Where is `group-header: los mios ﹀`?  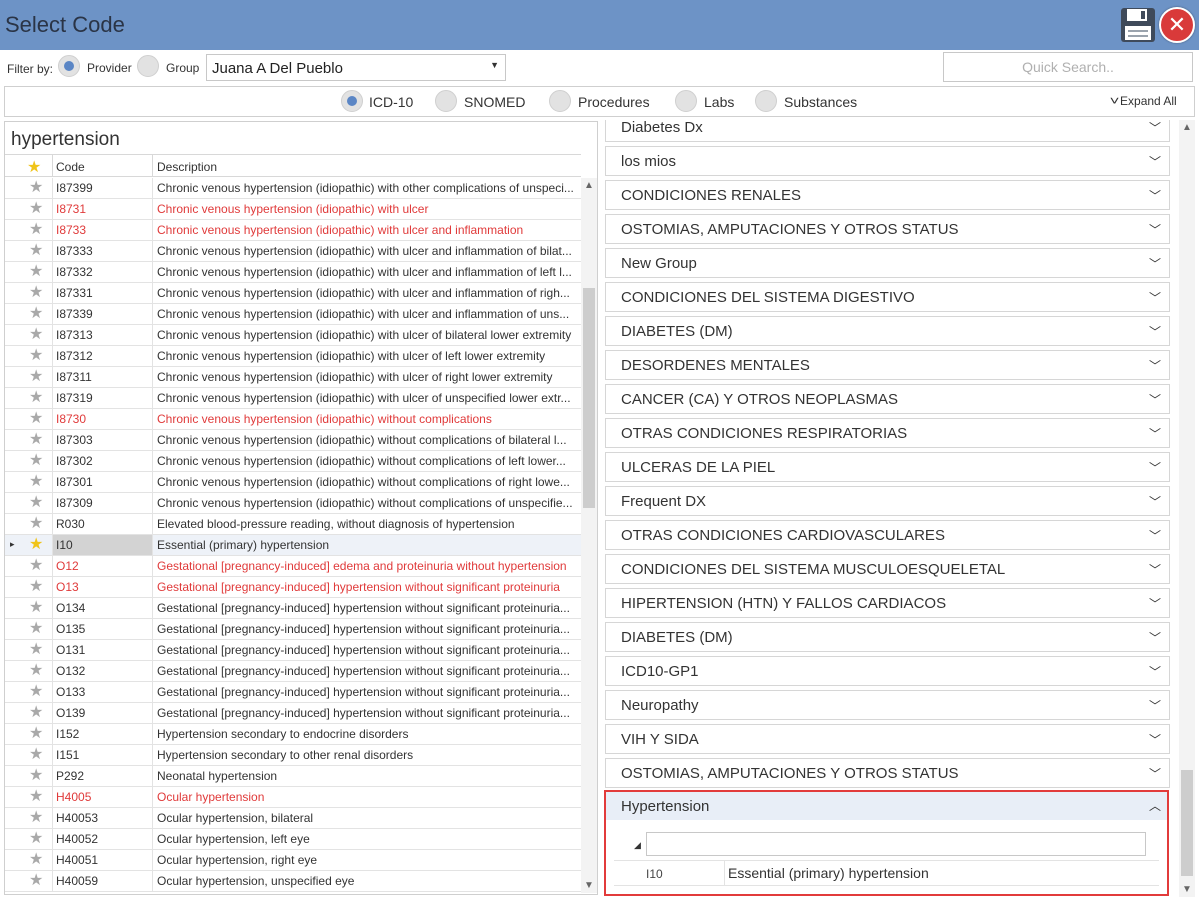
group-header: los mios ﹀ is located at coordinates (887, 161).